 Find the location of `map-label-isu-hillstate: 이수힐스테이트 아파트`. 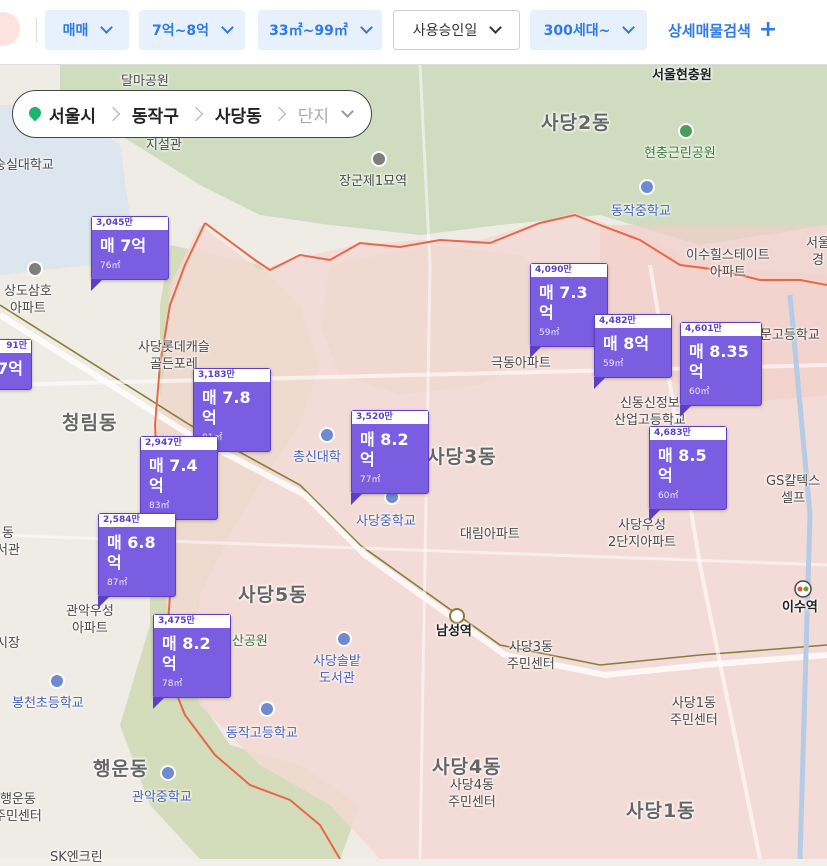

map-label-isu-hillstate: 이수힐스테이트 아파트 is located at coordinates (728, 264).